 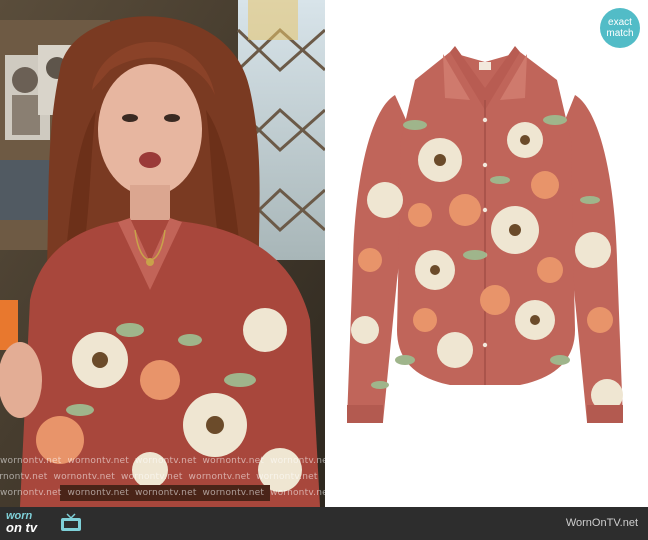 I want to click on badge-line2: match, so click(x=620, y=33).